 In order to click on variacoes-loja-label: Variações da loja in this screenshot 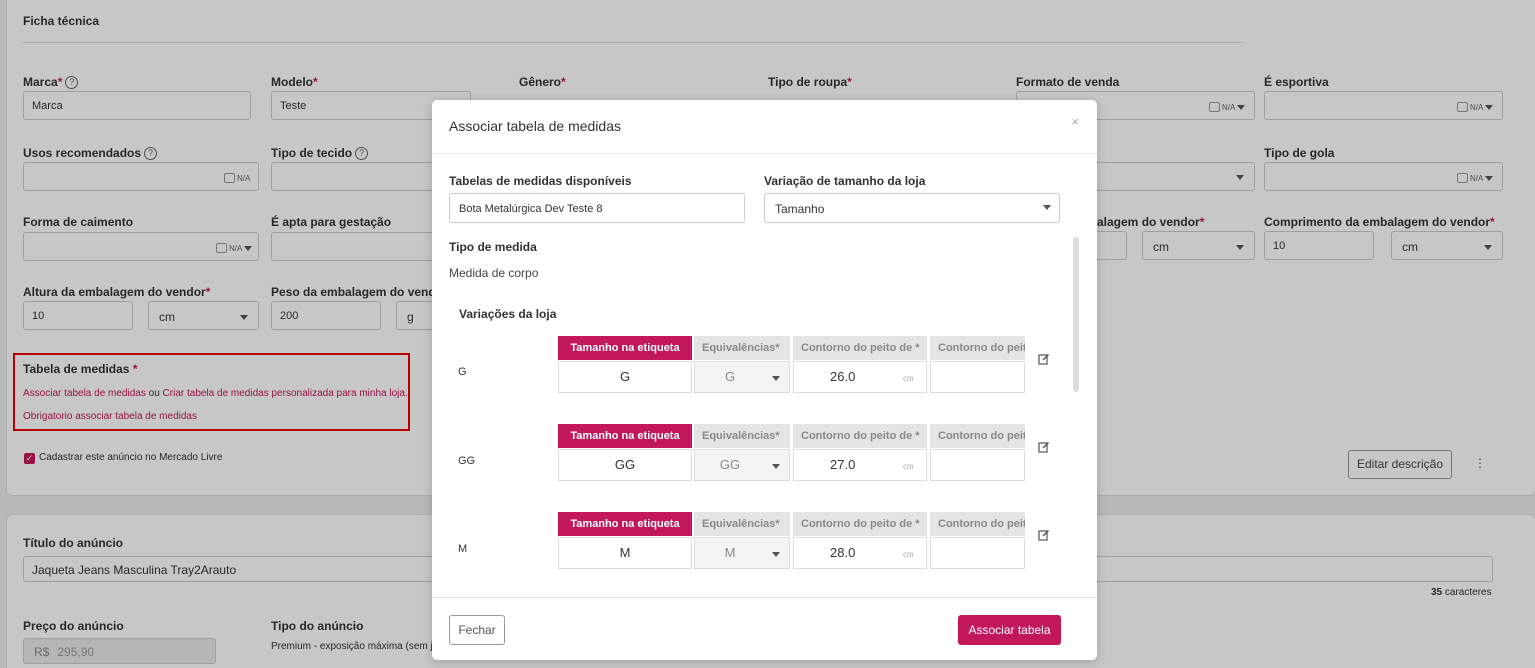, I will do `click(508, 314)`.